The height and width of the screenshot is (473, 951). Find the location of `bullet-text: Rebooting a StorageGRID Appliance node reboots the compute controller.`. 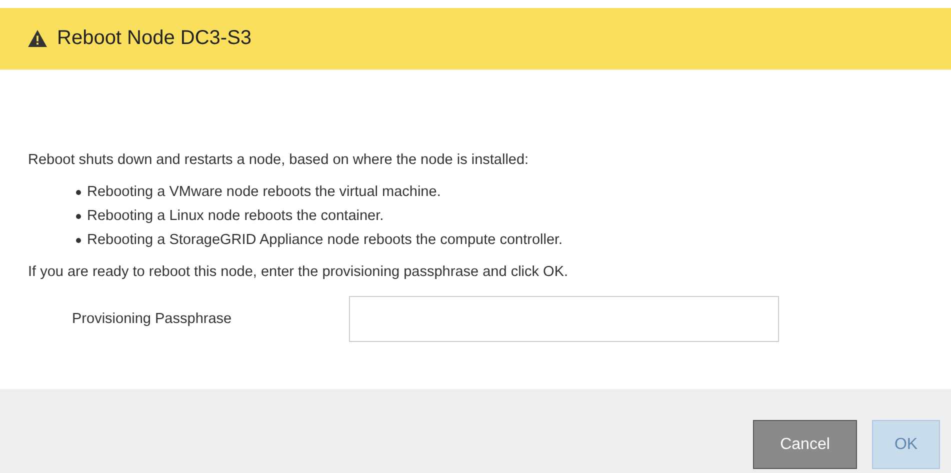

bullet-text: Rebooting a StorageGRID Appliance node reboots the compute controller. is located at coordinates (325, 240).